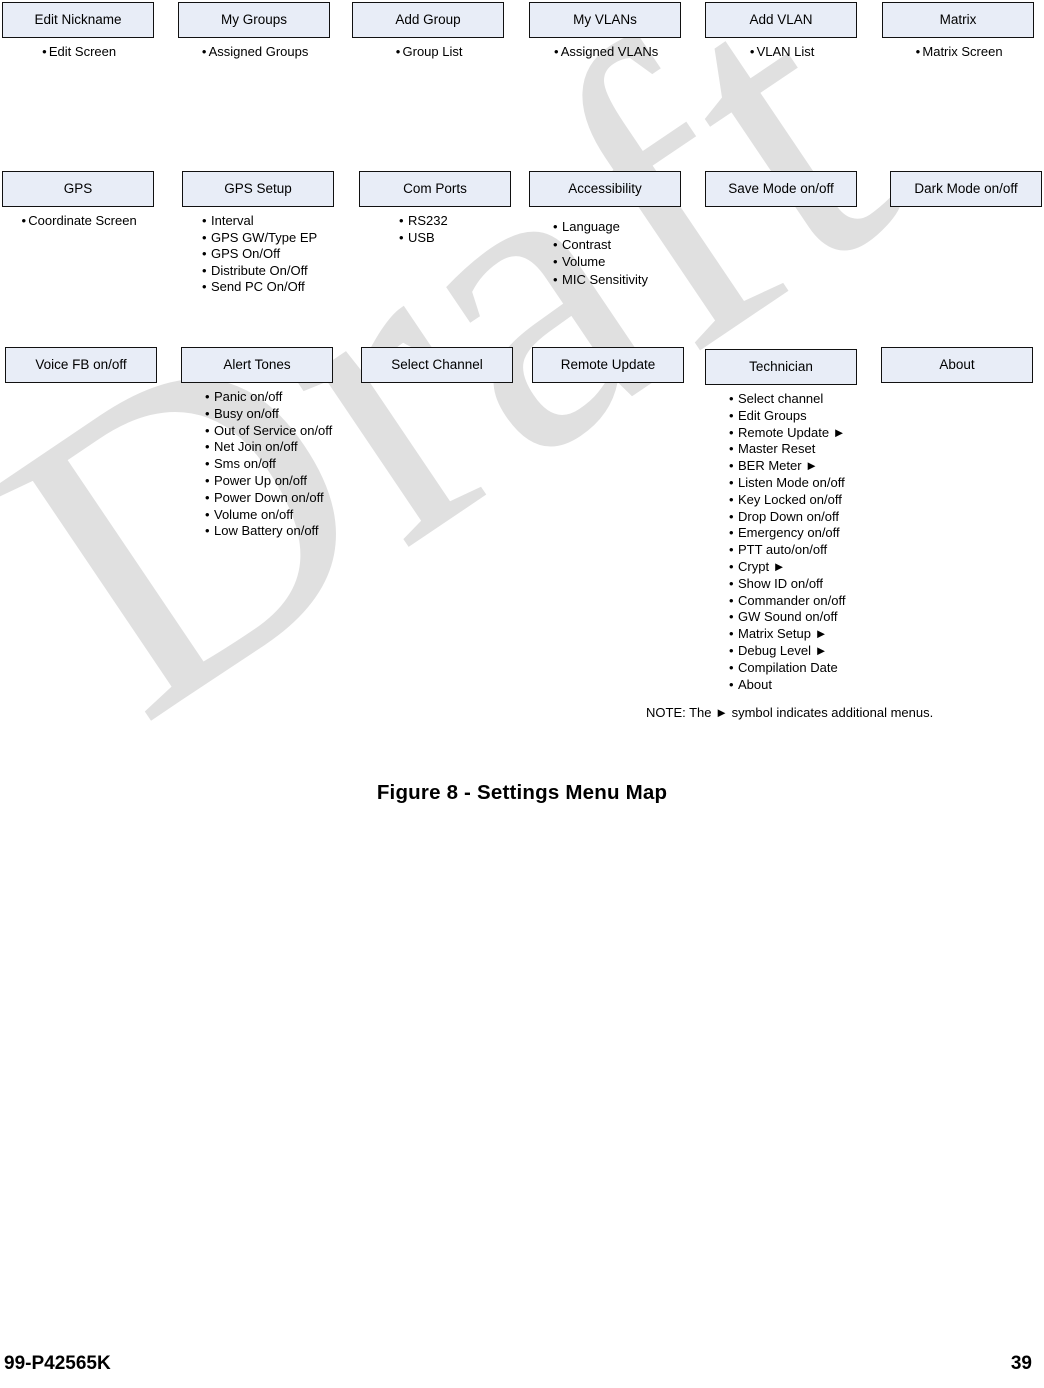 This screenshot has width=1044, height=1388. I want to click on menu-box-label: Technician, so click(781, 367).